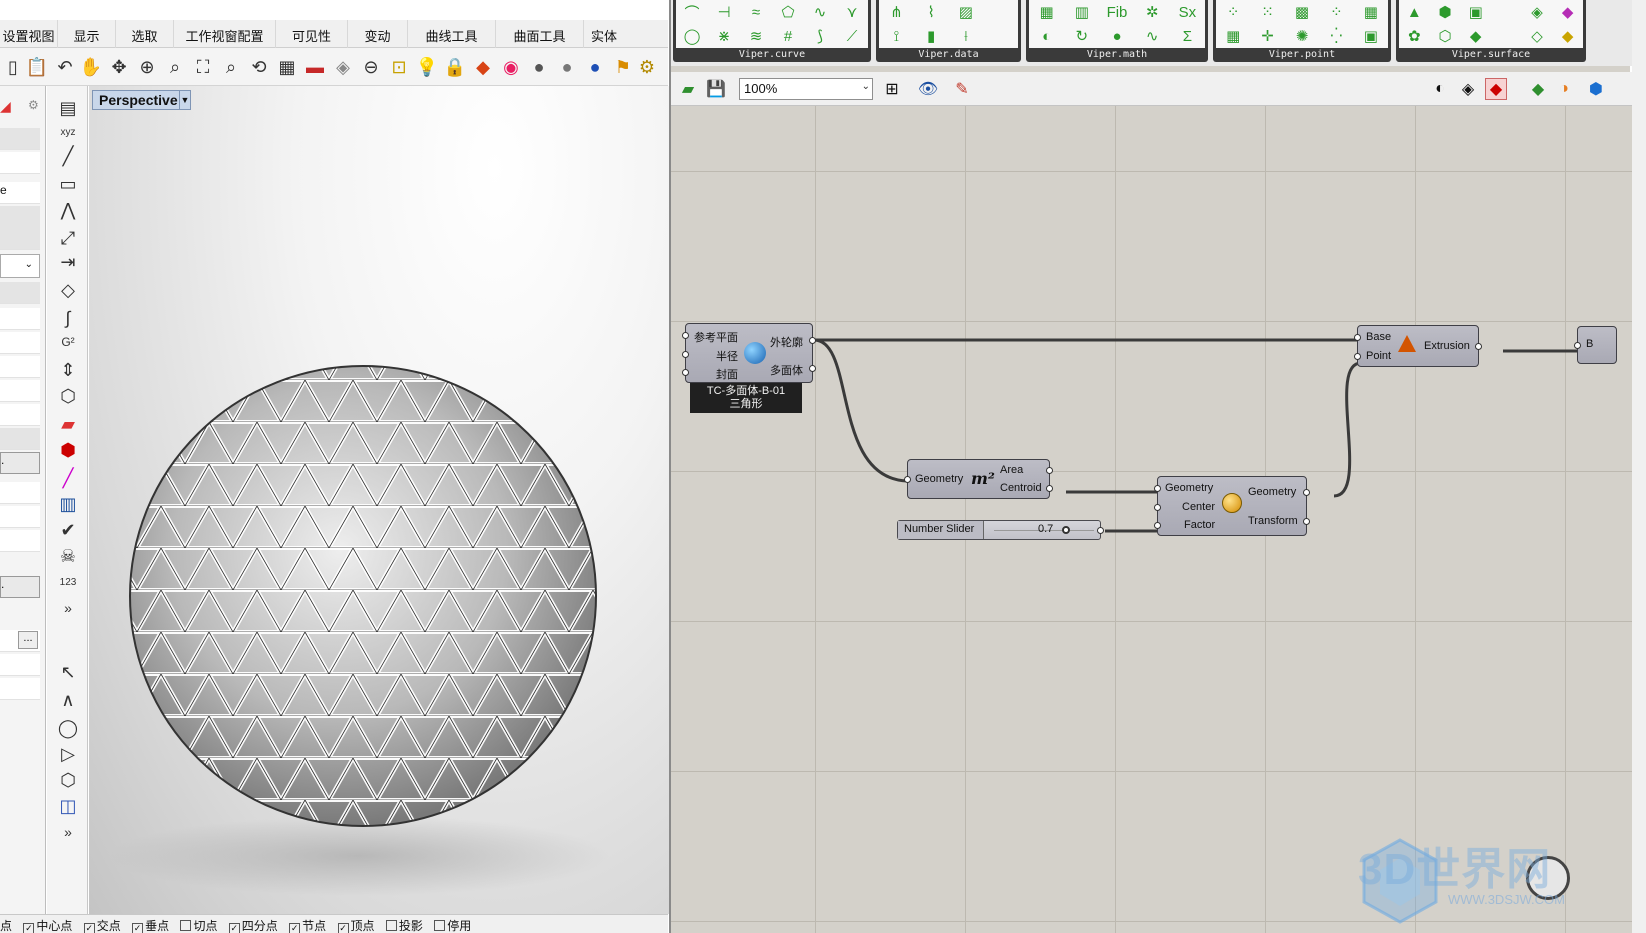 The image size is (1646, 933). What do you see at coordinates (647, 67) in the screenshot?
I see `gear-tools-icon: ⚙` at bounding box center [647, 67].